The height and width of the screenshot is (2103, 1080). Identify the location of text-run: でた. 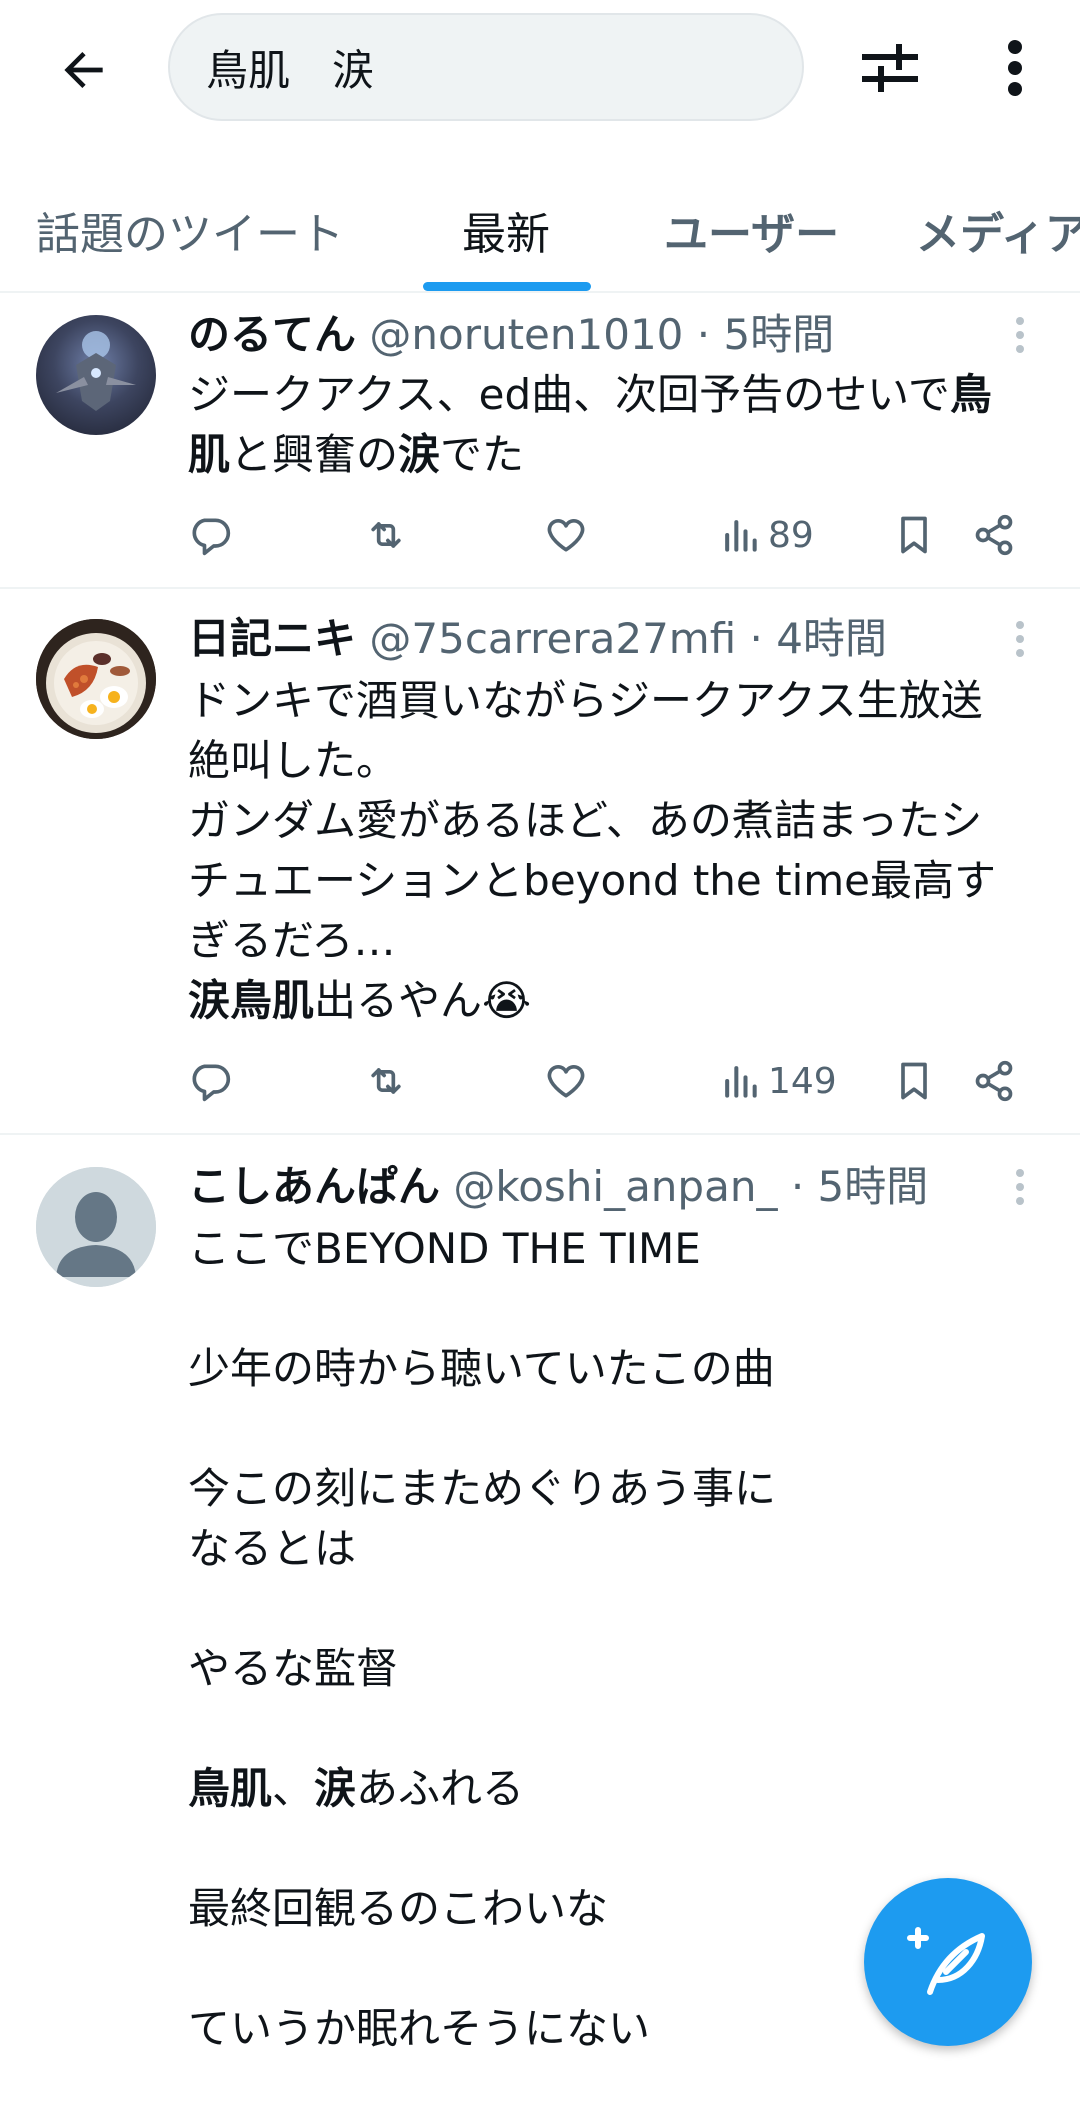
(482, 454).